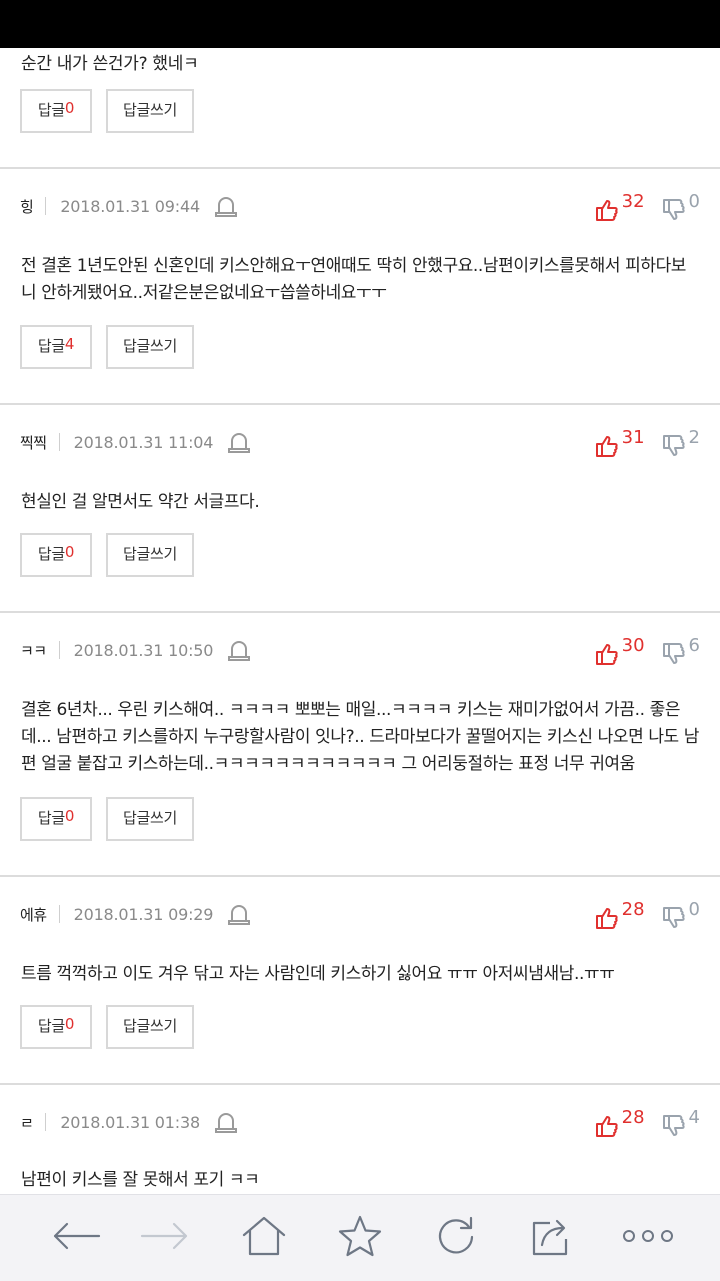 This screenshot has height=1281, width=720. I want to click on more-icon, so click(648, 1236).